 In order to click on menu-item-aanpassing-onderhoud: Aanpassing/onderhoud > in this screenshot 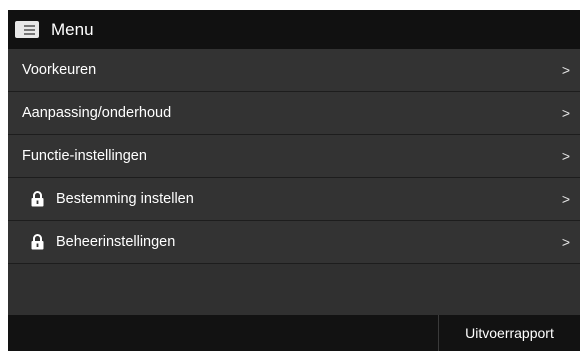, I will do `click(294, 113)`.